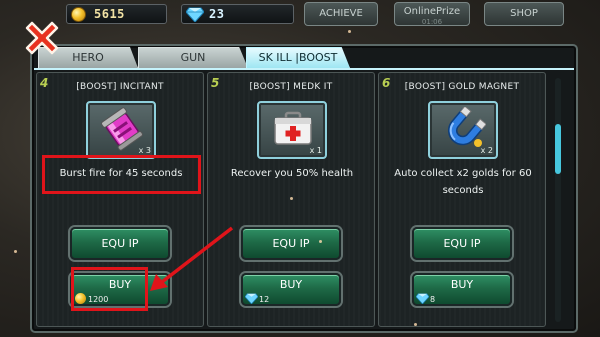 The image size is (600, 337). I want to click on shop-button: SHOP, so click(524, 14).